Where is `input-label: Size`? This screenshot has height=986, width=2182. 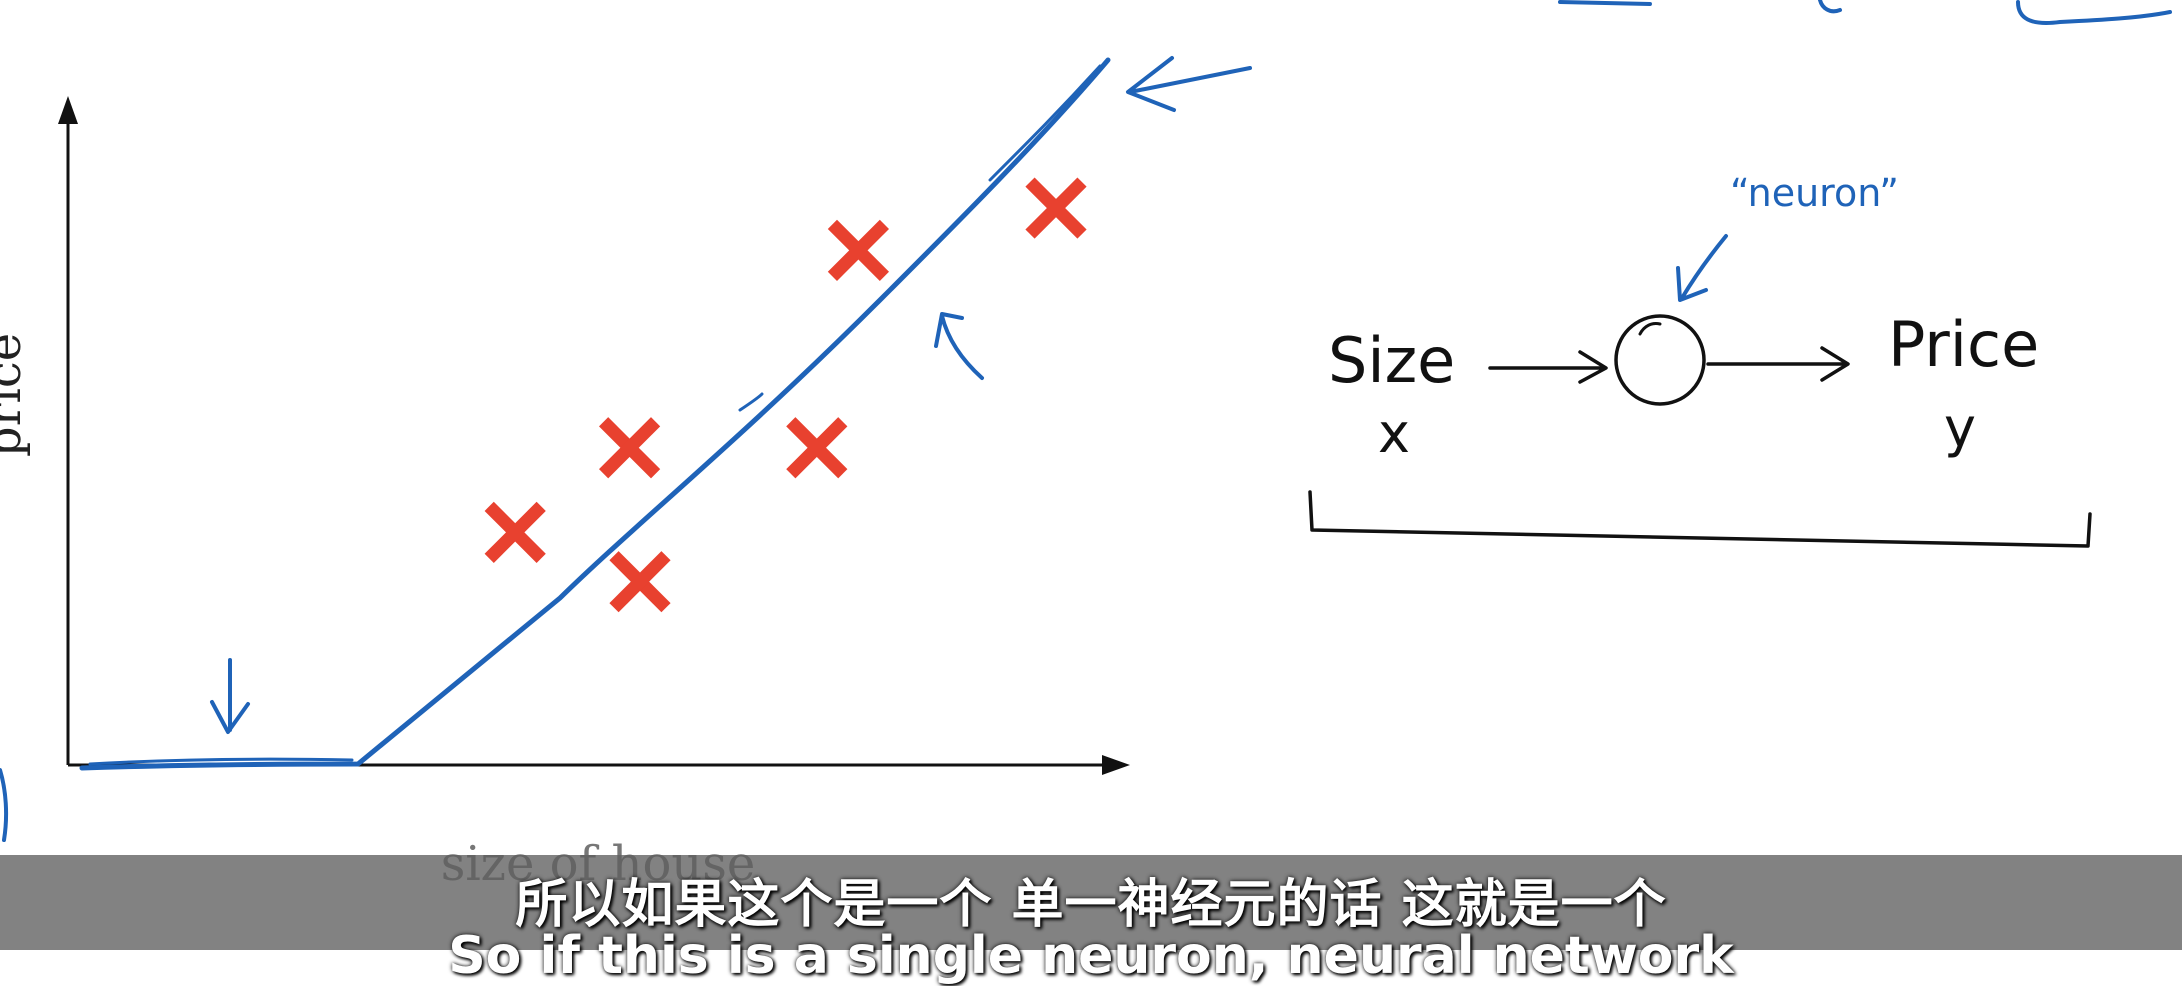
input-label: Size is located at coordinates (1391, 360).